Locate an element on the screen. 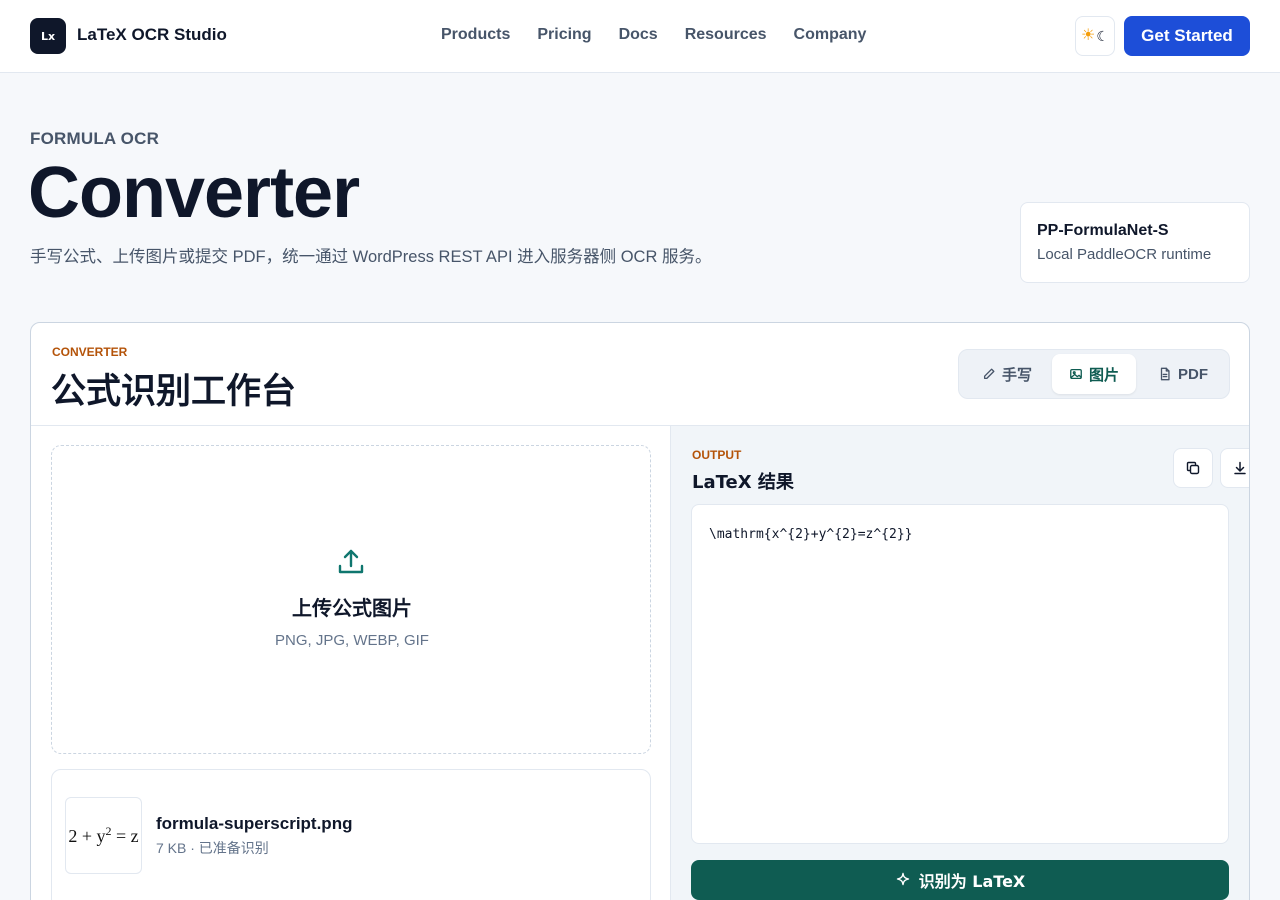 The width and height of the screenshot is (1280, 900). converter-eyebrow: CONVERTER is located at coordinates (90, 352).